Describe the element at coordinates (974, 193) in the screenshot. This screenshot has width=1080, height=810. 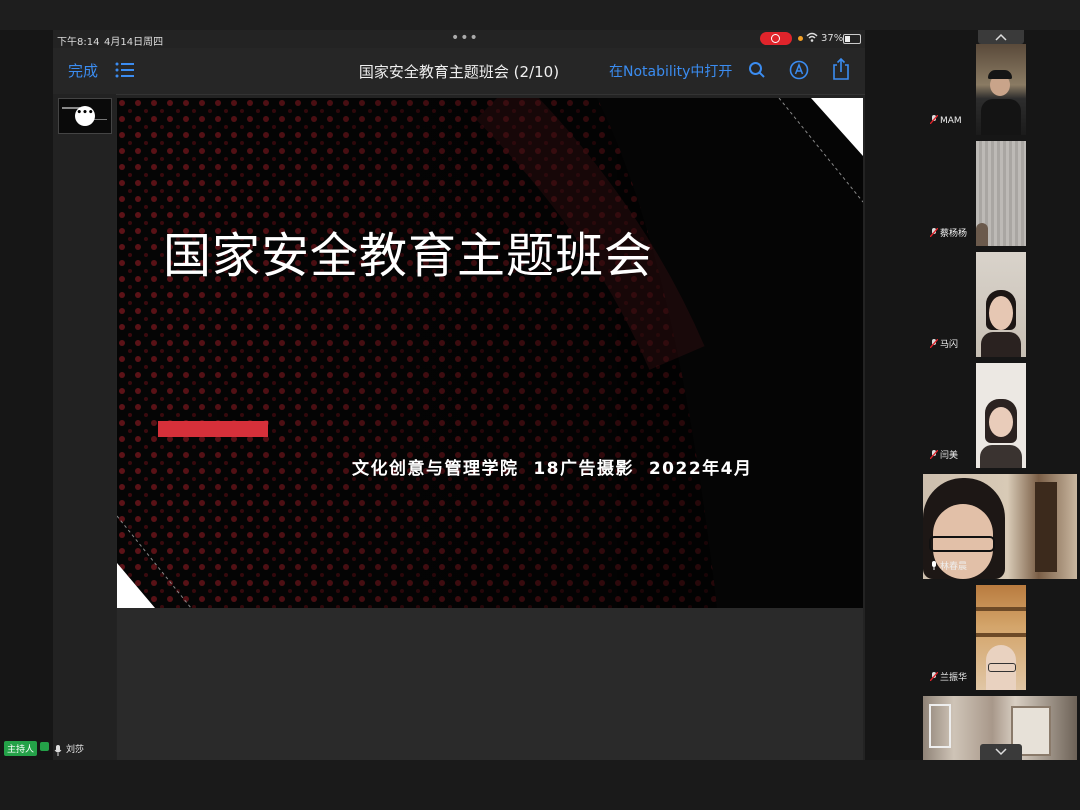
I see `participant-tile: 蔡杨杨` at that location.